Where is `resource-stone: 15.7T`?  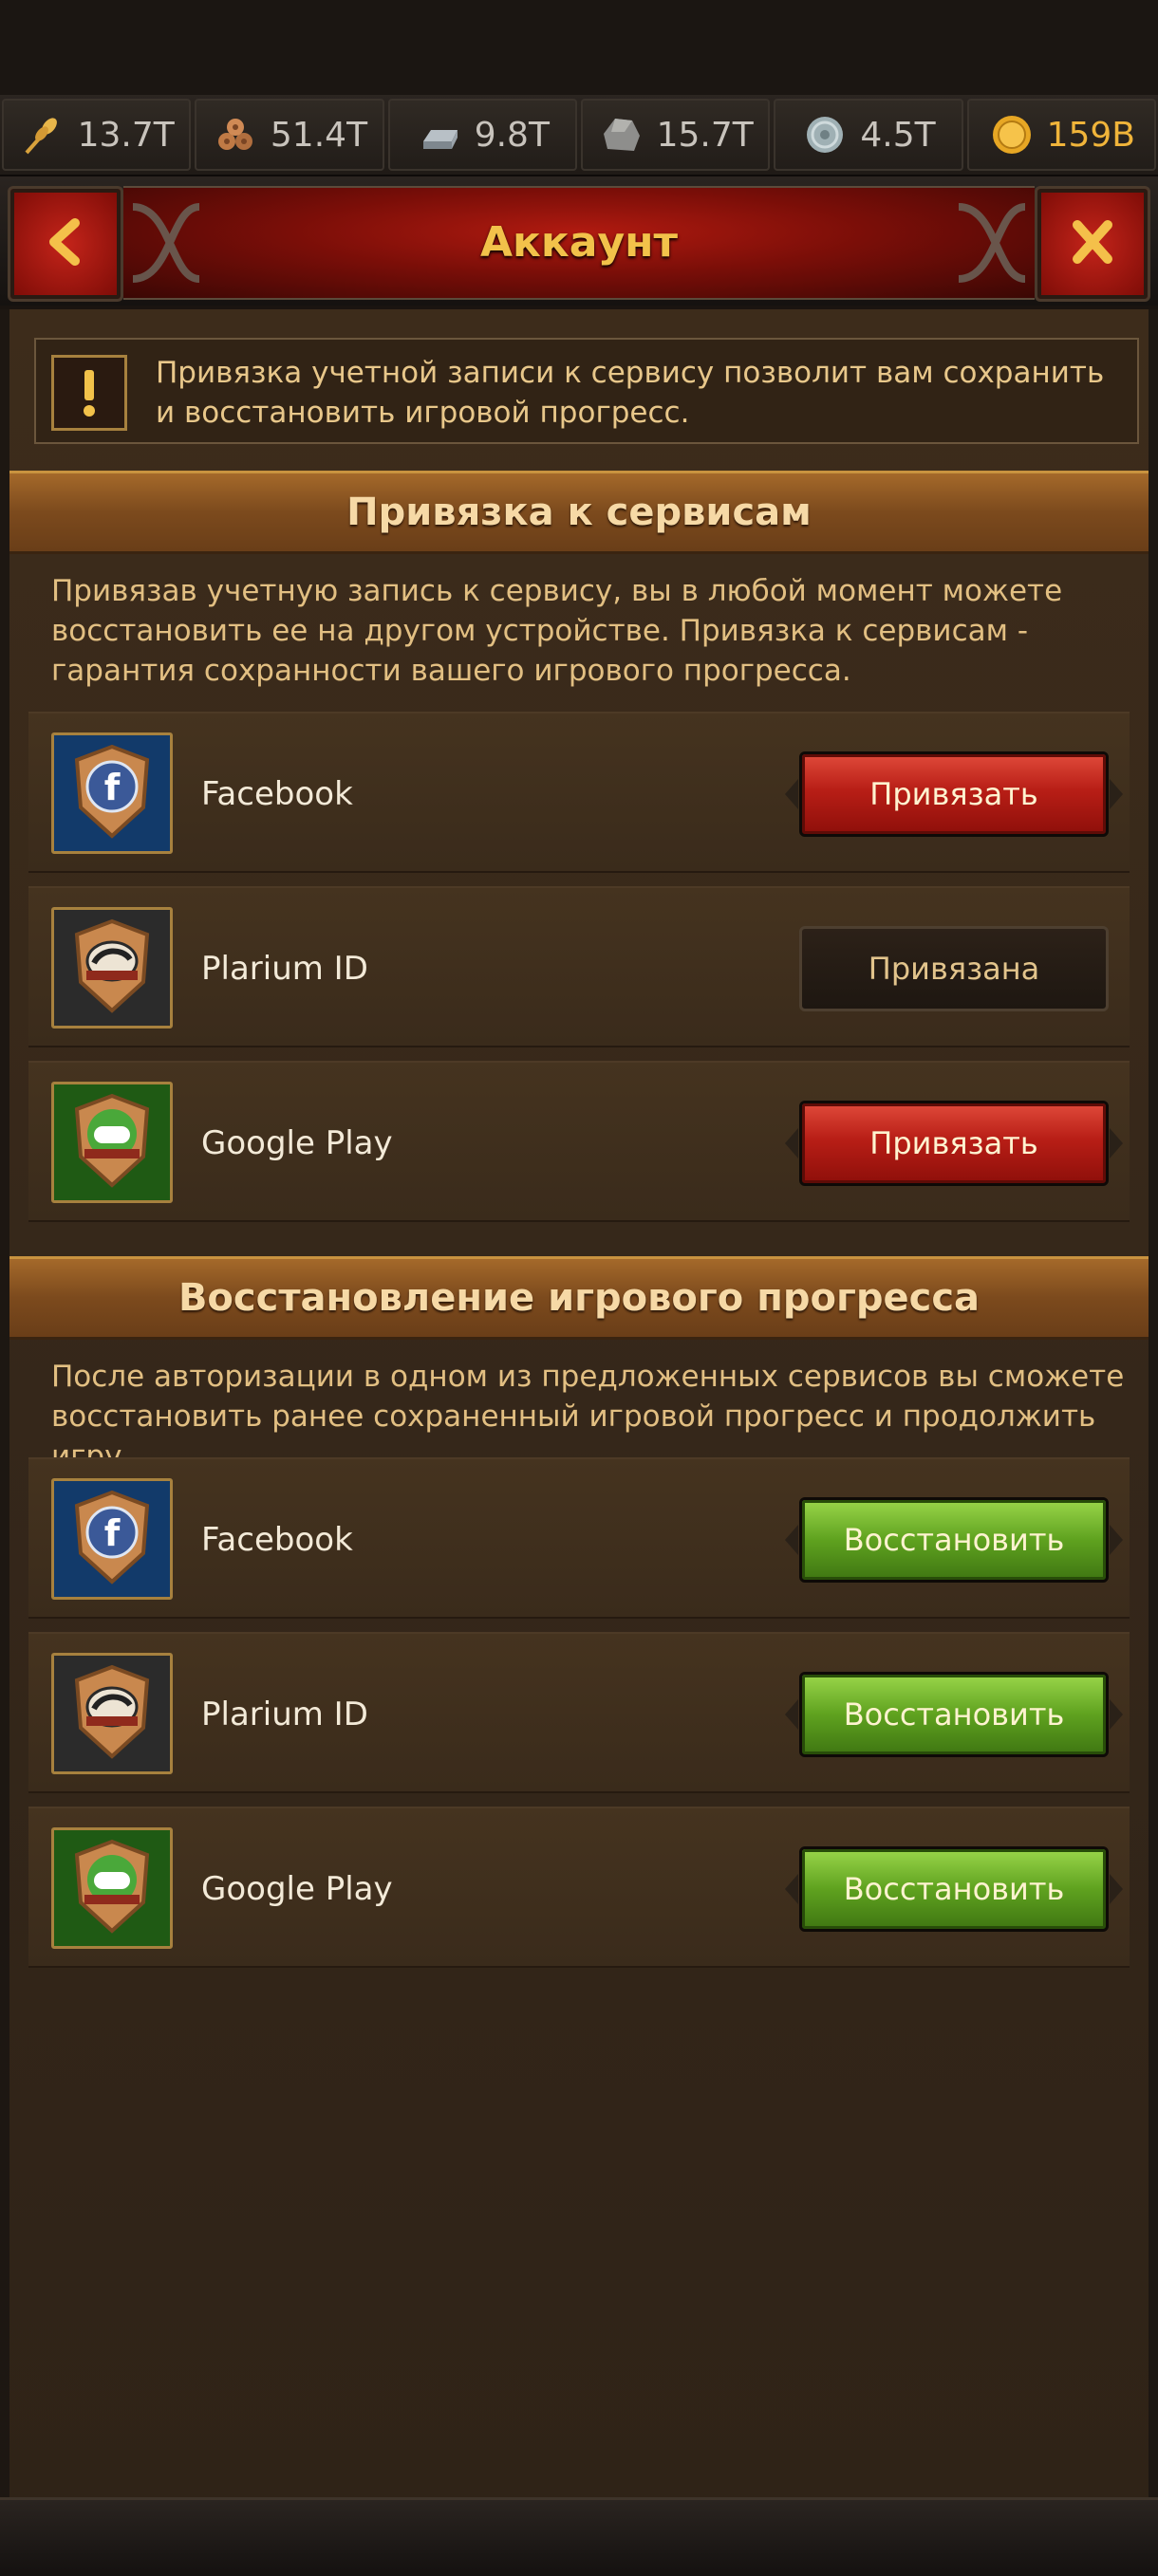 resource-stone: 15.7T is located at coordinates (675, 135).